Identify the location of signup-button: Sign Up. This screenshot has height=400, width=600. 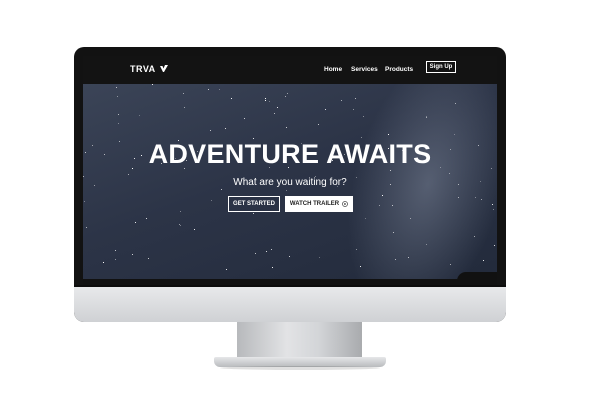
(441, 67).